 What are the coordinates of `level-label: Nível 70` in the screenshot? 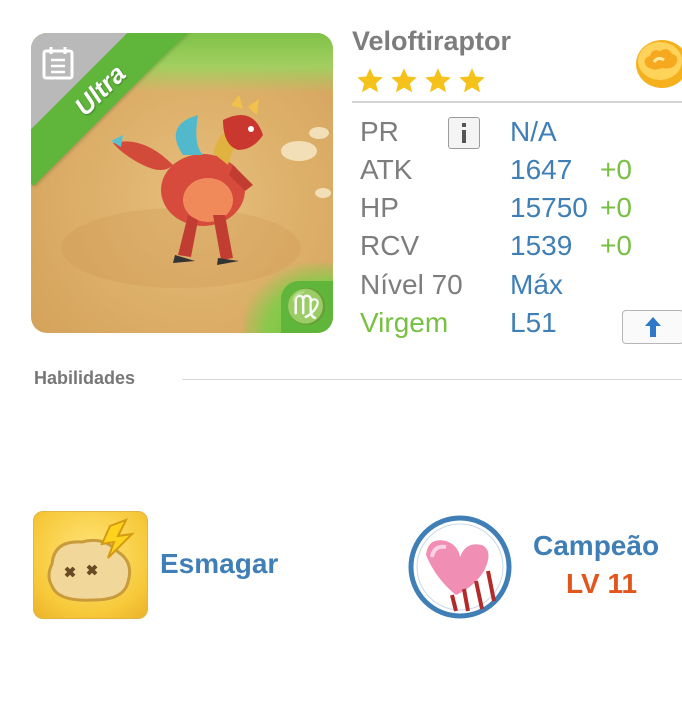 It's located at (411, 284).